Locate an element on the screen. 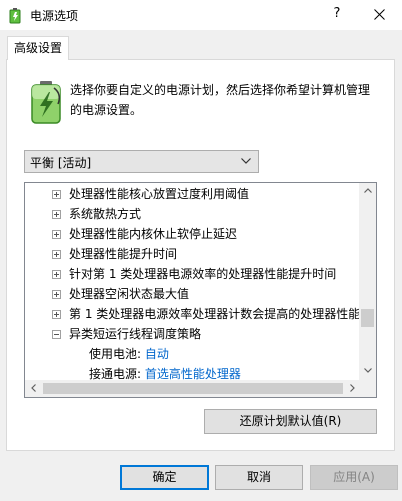  subsetting-label: 使用电池: 自动 is located at coordinates (129, 354).